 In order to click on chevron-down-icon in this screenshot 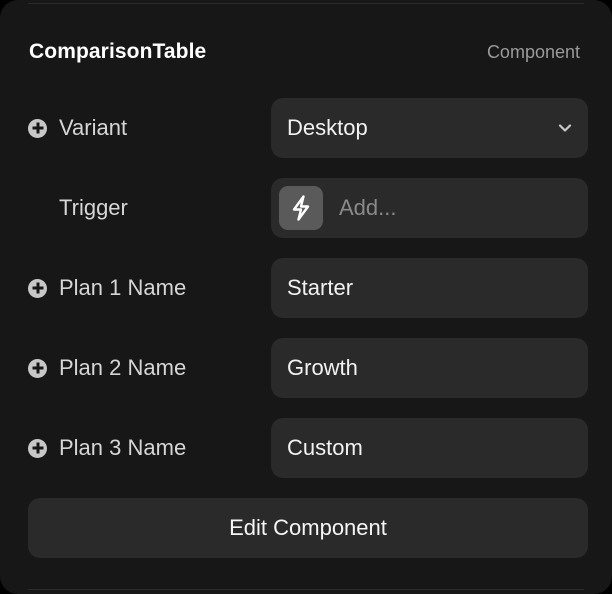, I will do `click(565, 128)`.